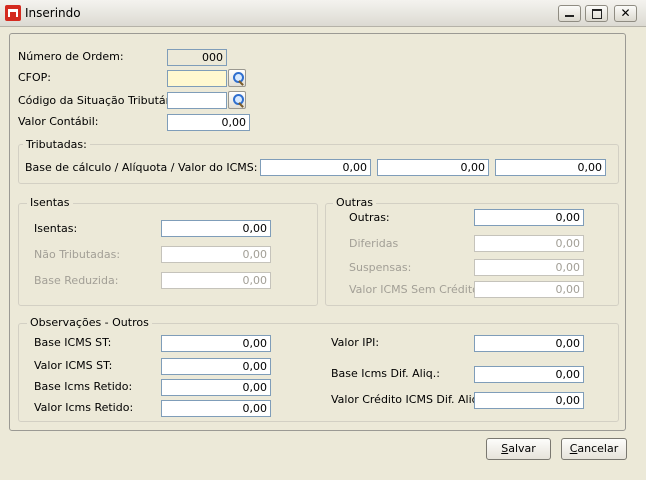 This screenshot has width=646, height=480. What do you see at coordinates (550, 167) in the screenshot?
I see `valor-icms-input: 0,00` at bounding box center [550, 167].